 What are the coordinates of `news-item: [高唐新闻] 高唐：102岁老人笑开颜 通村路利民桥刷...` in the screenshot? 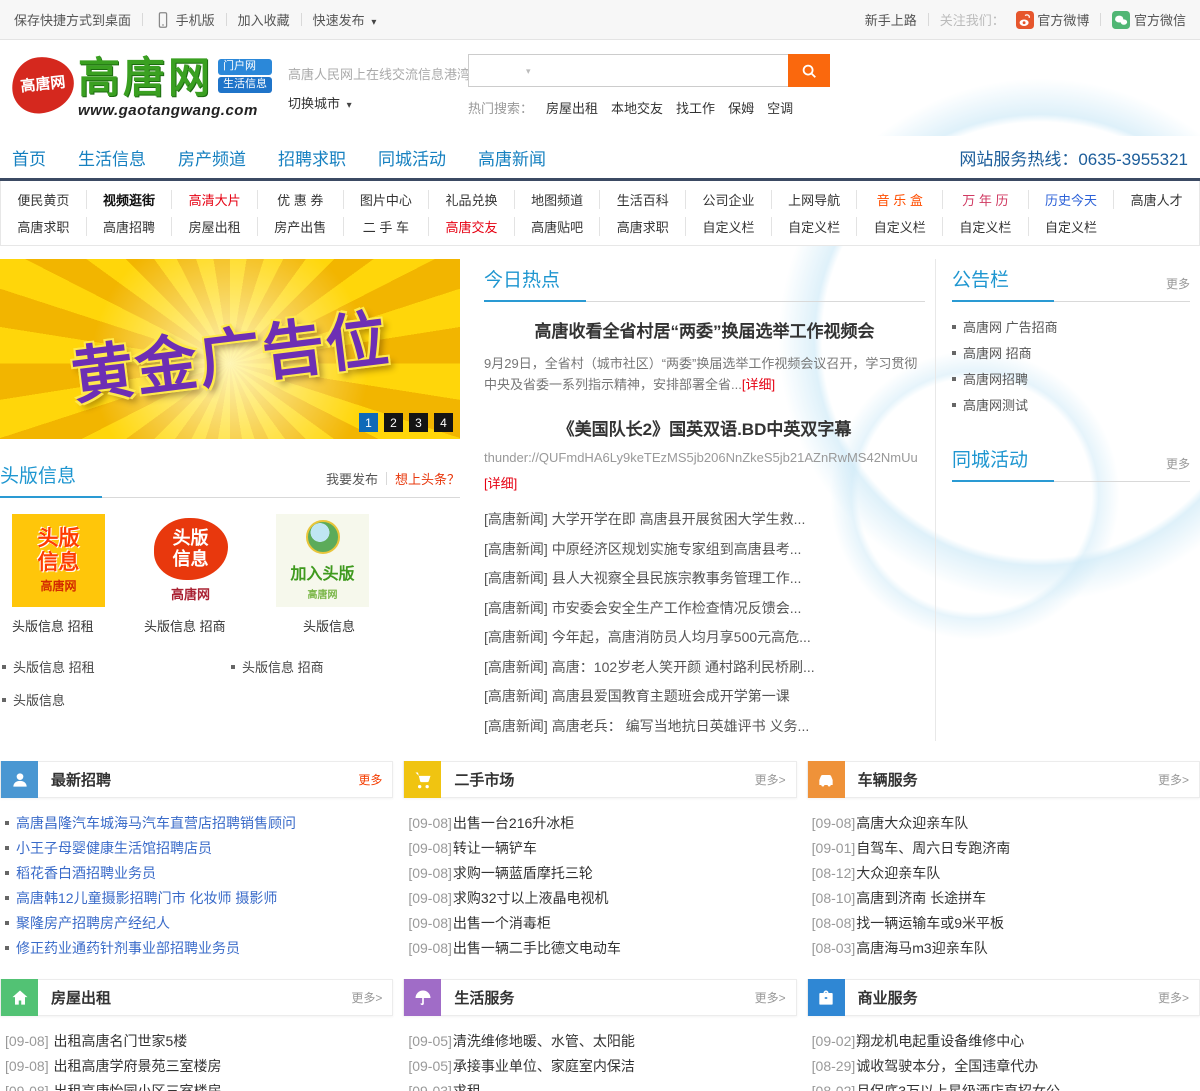 It's located at (704, 668).